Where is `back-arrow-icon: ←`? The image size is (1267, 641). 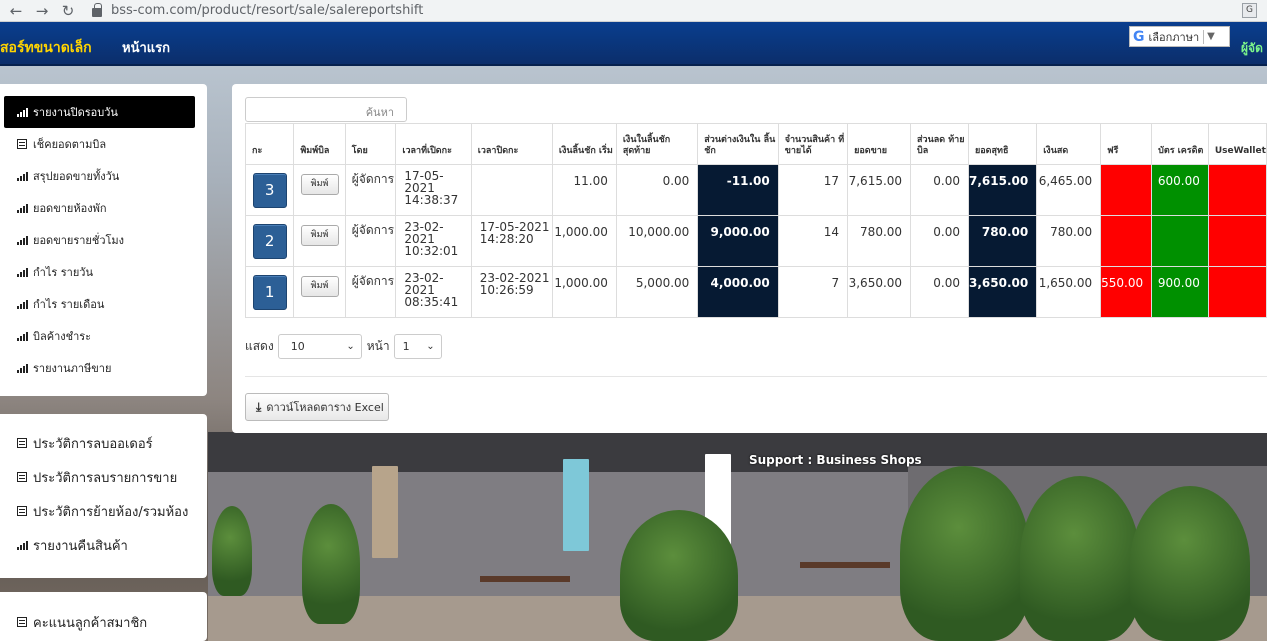
back-arrow-icon: ← is located at coordinates (16, 11).